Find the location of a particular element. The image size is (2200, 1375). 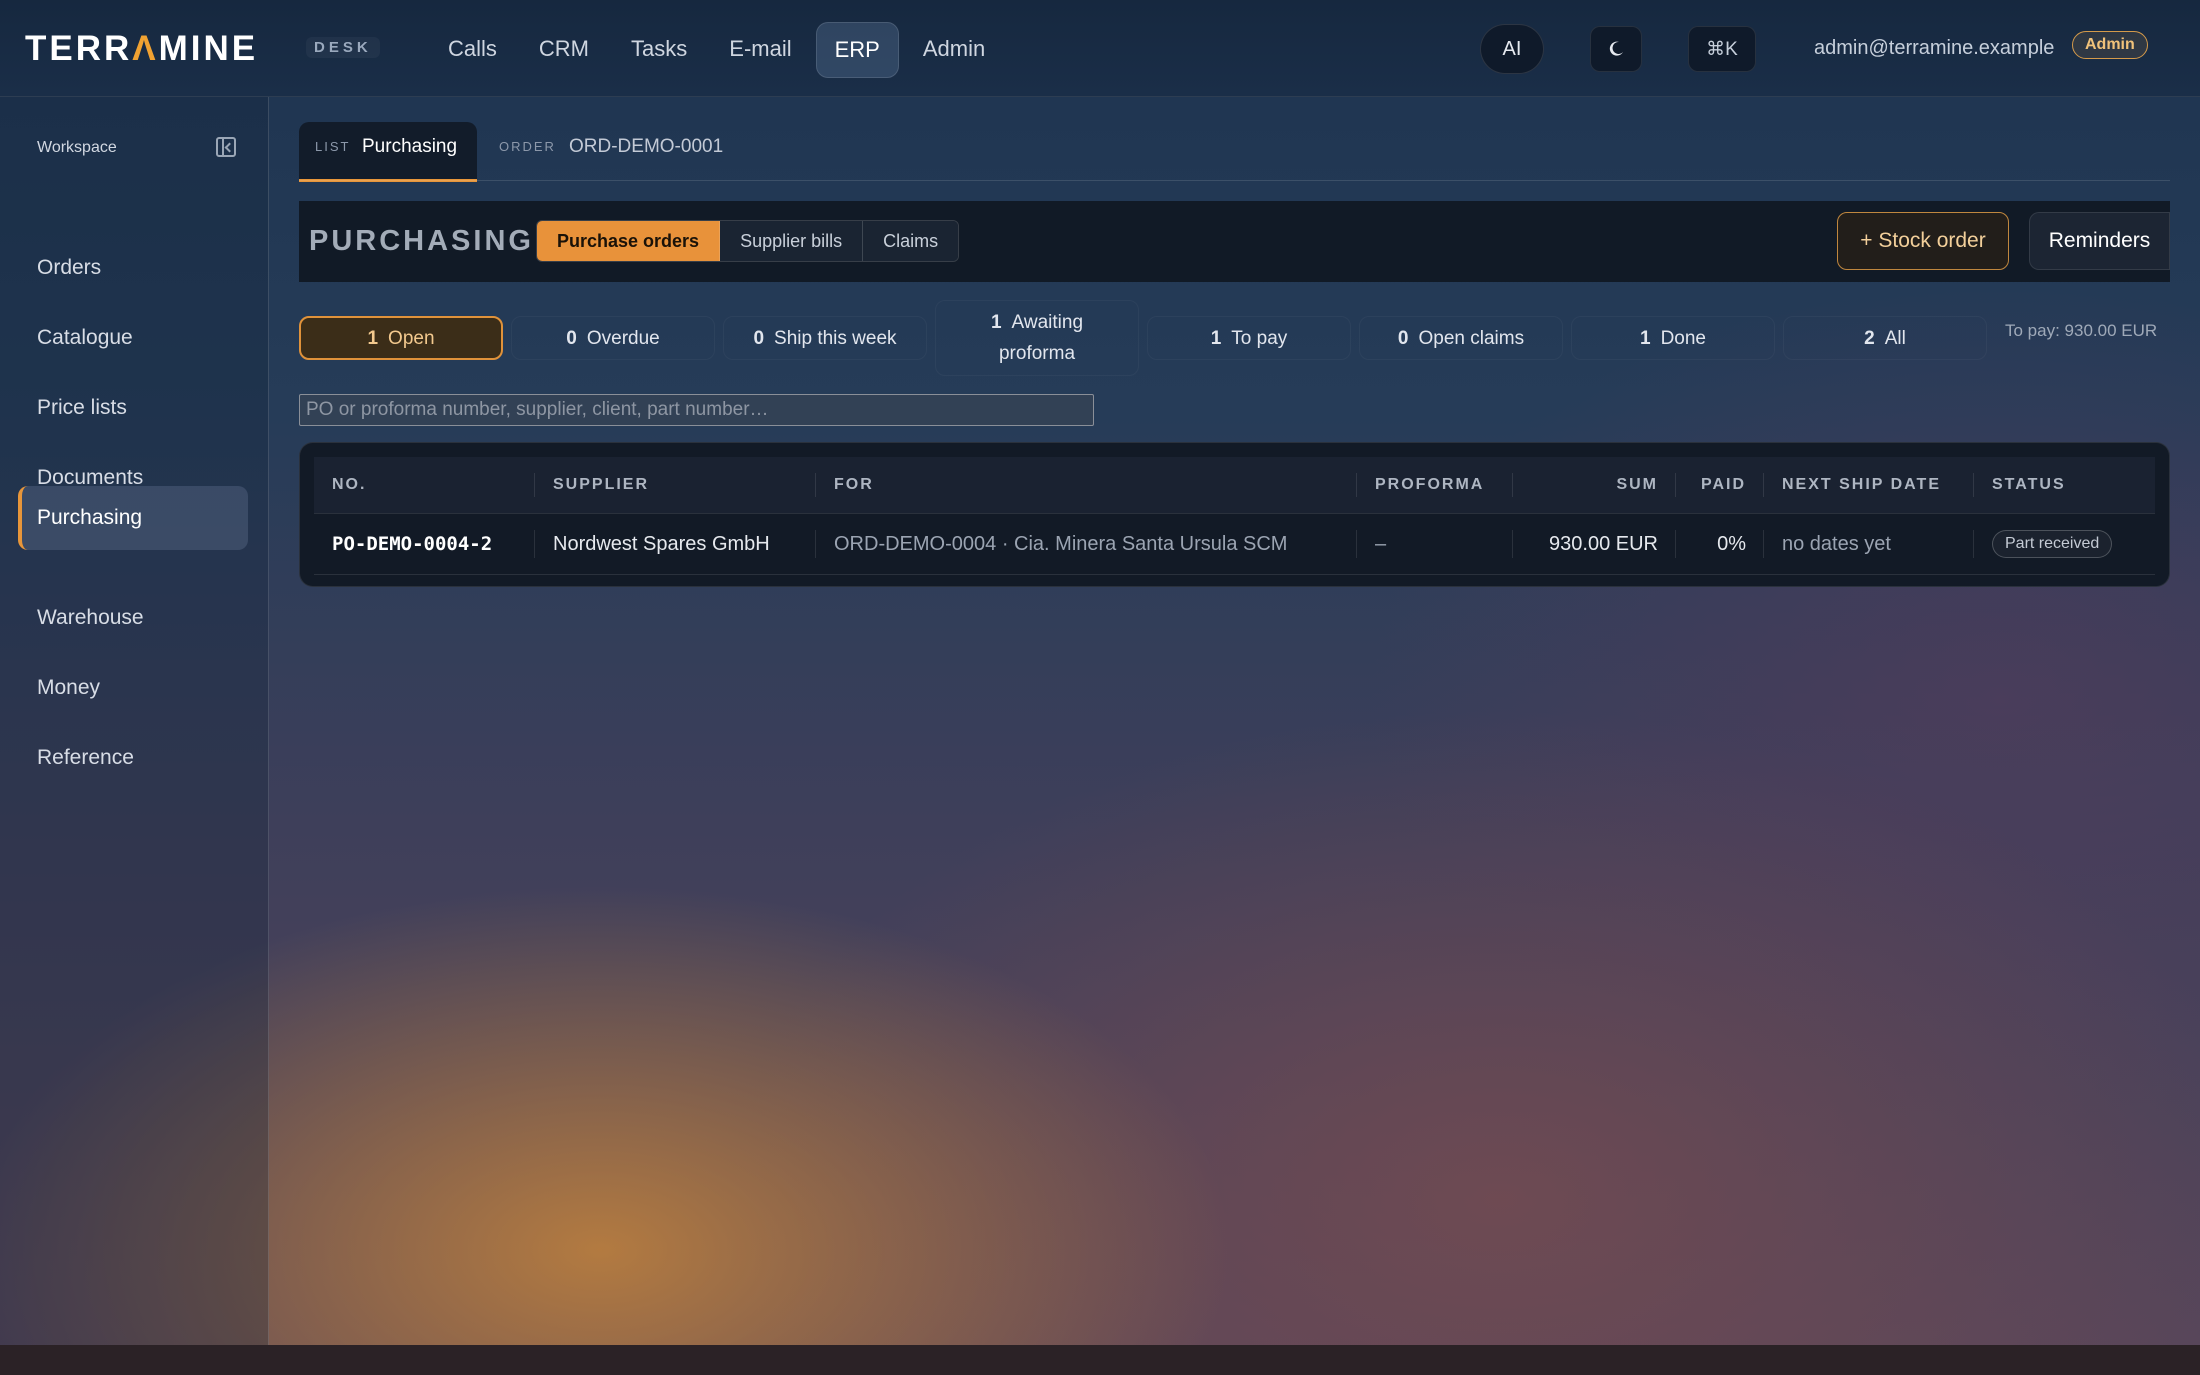

filter-to-pay: 1 To pay is located at coordinates (1249, 338).